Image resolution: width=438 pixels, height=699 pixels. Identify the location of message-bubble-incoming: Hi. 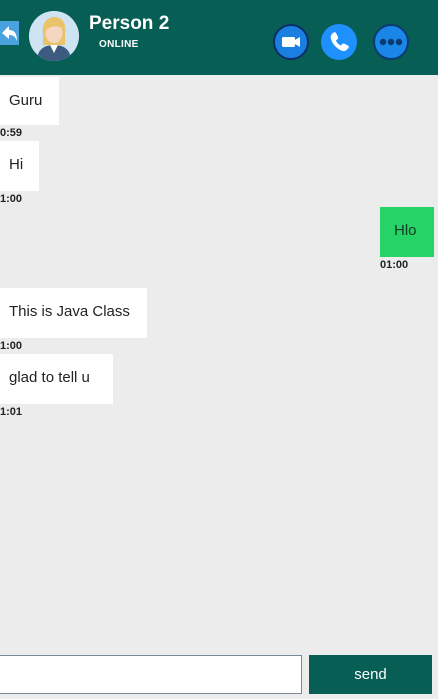
(19, 166).